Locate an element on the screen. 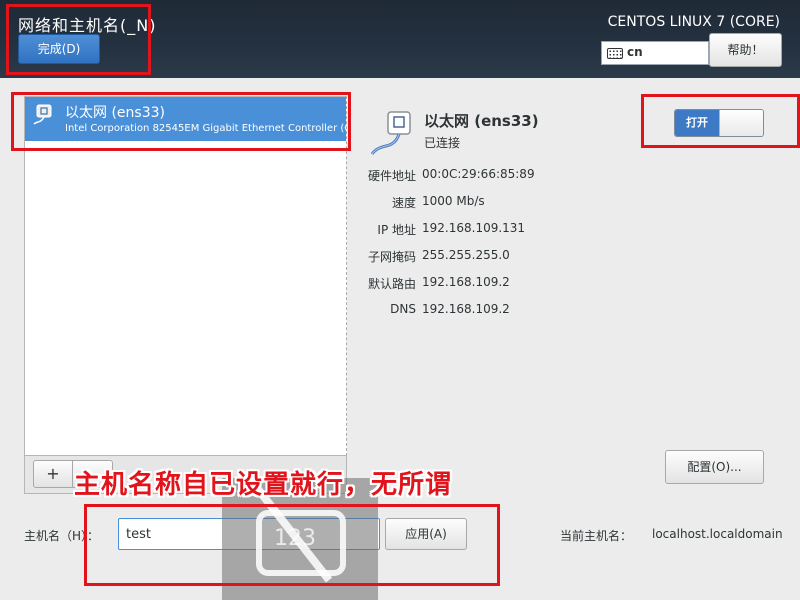 This screenshot has height=600, width=800. info-row-default-route: 默认路由 192.168.109.2 is located at coordinates (530, 284).